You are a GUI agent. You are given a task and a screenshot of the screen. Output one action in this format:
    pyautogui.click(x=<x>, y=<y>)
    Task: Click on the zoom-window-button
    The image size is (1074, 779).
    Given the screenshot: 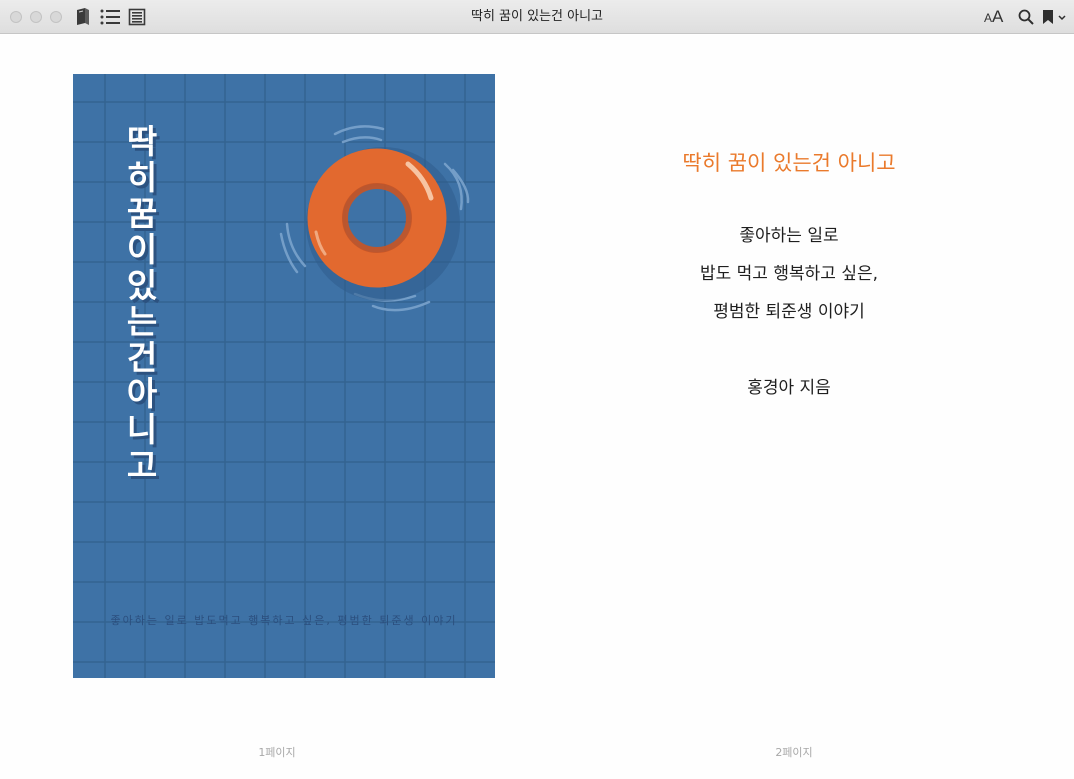 What is the action you would take?
    pyautogui.click(x=56, y=17)
    